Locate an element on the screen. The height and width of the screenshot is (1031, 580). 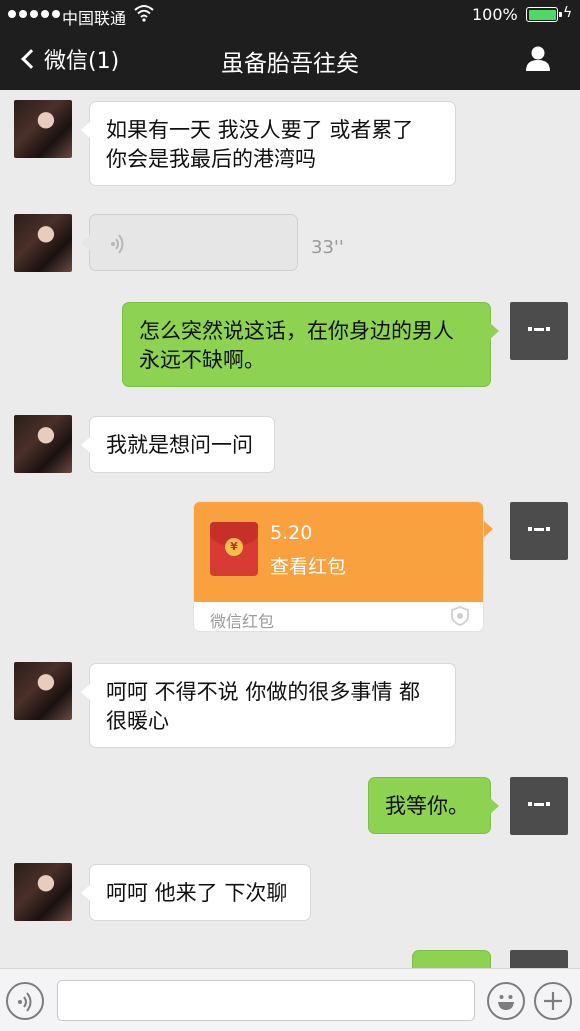
message-text: 呵呵 他来了 下次聊 is located at coordinates (197, 893).